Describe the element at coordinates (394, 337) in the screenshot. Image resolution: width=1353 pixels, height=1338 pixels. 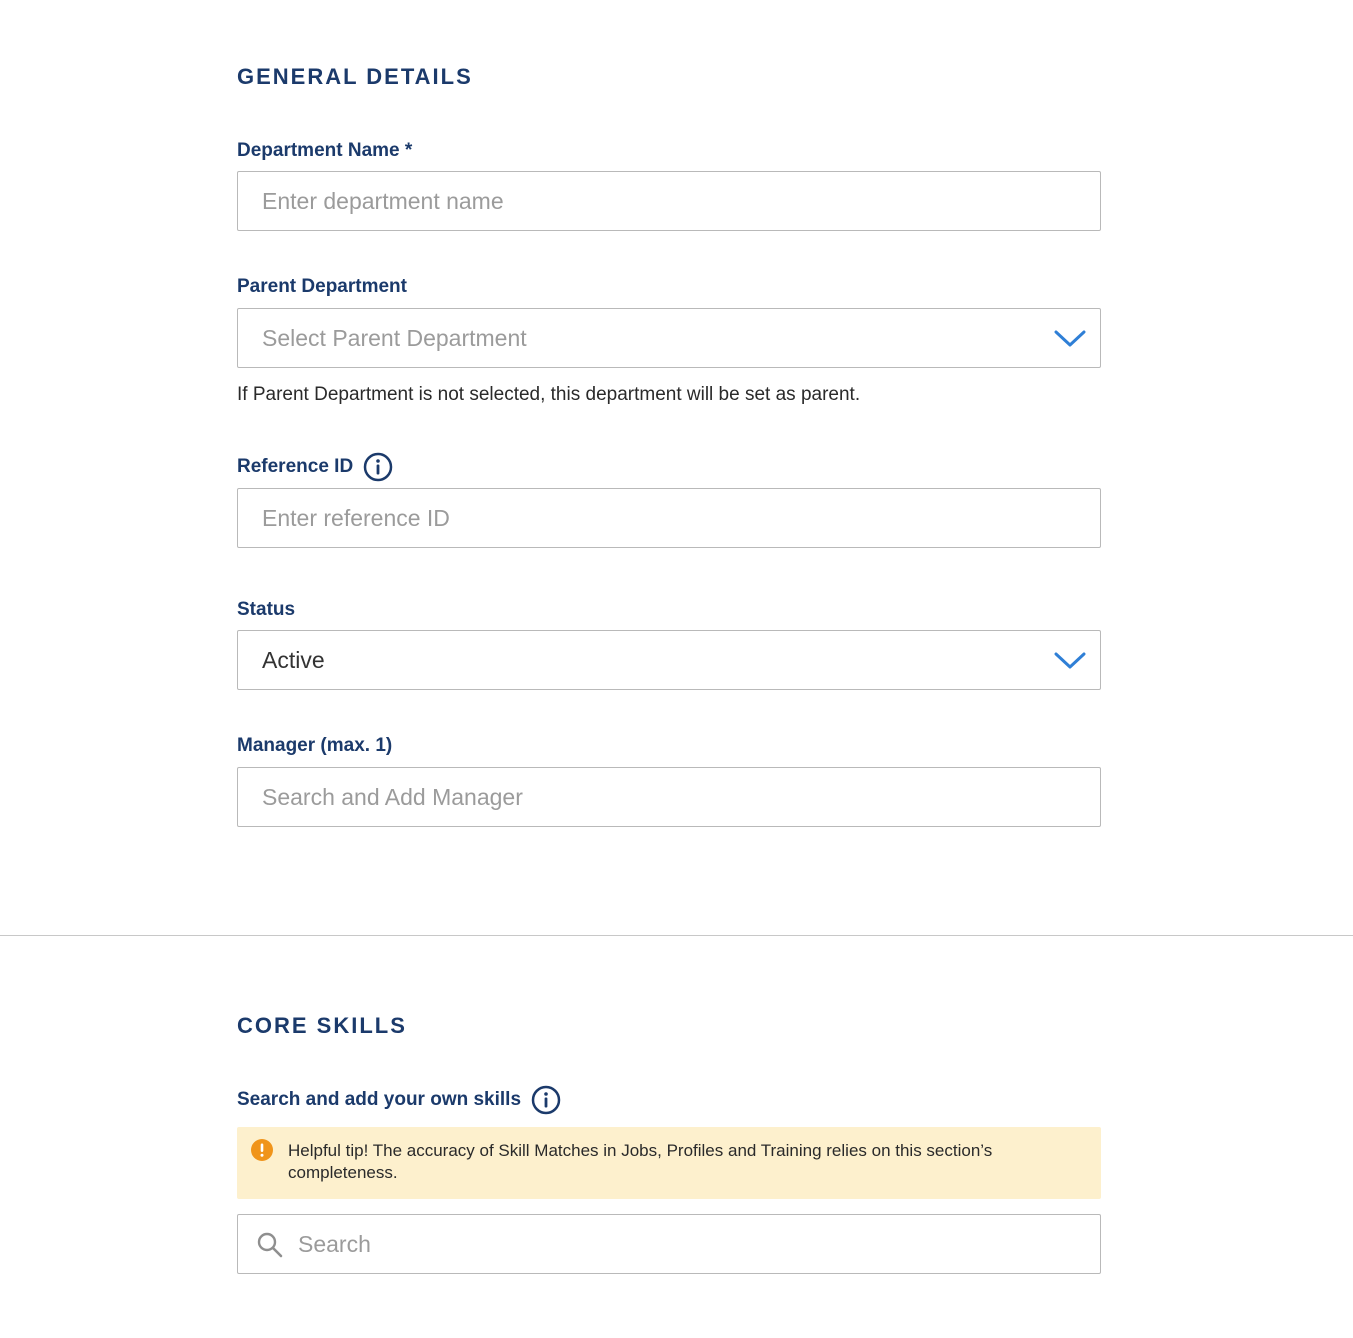
I see `parent-department-placeholder: Select Parent Department` at that location.